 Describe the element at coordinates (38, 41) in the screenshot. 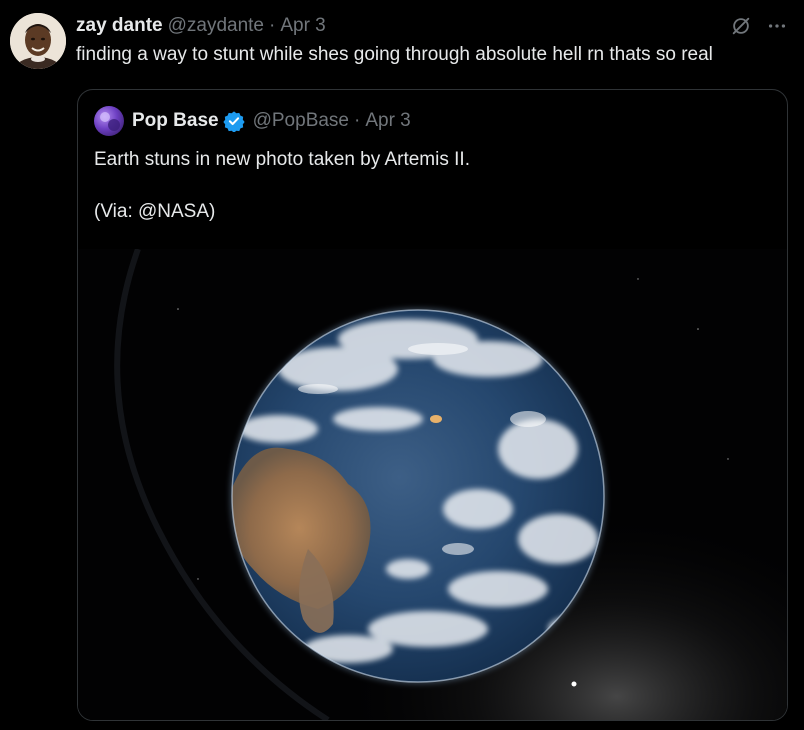

I see `author-avatar` at that location.